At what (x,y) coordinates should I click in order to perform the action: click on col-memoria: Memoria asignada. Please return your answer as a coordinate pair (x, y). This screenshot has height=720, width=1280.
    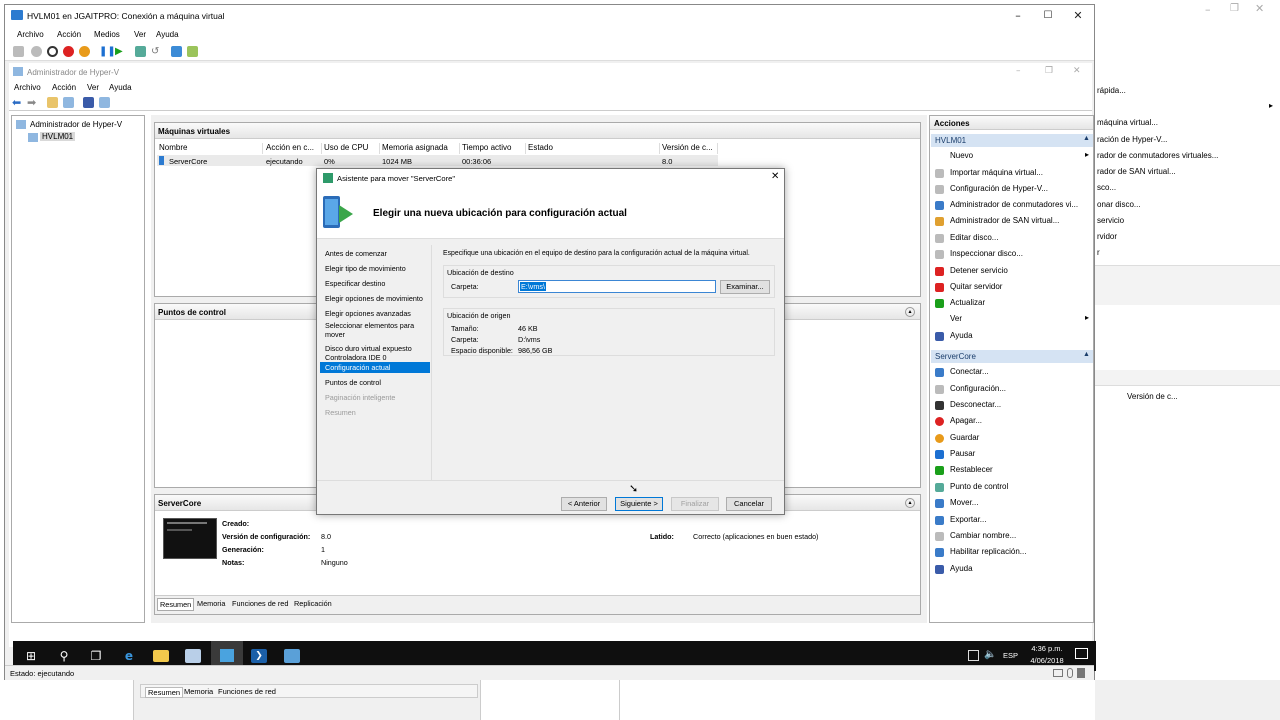
    Looking at the image, I should click on (420, 148).